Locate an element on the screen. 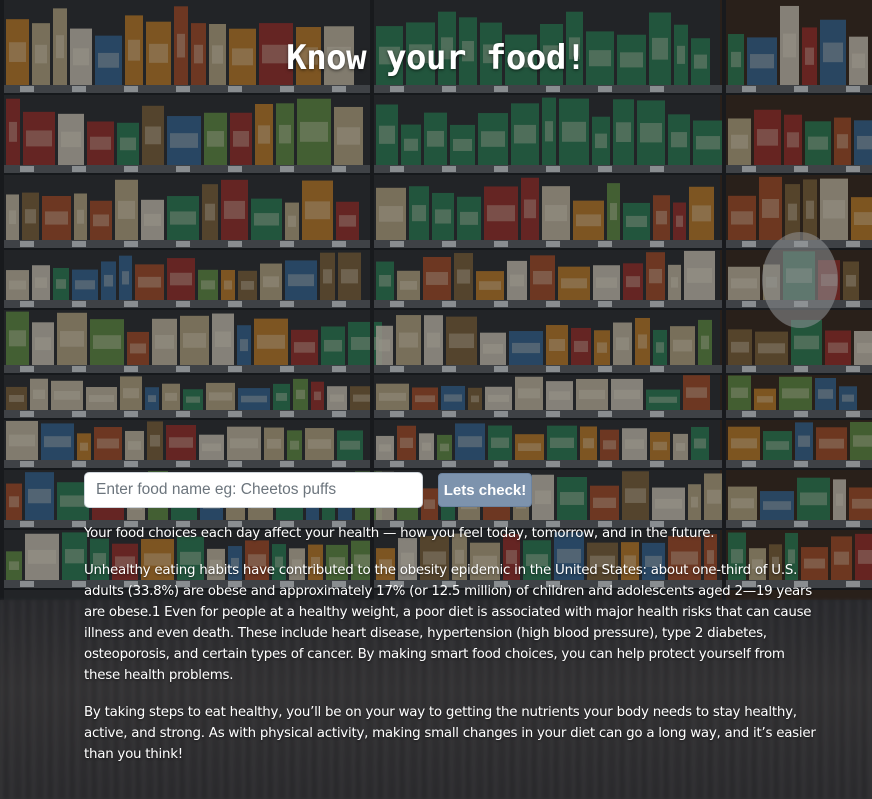  page-title: Know your food! is located at coordinates (436, 58).